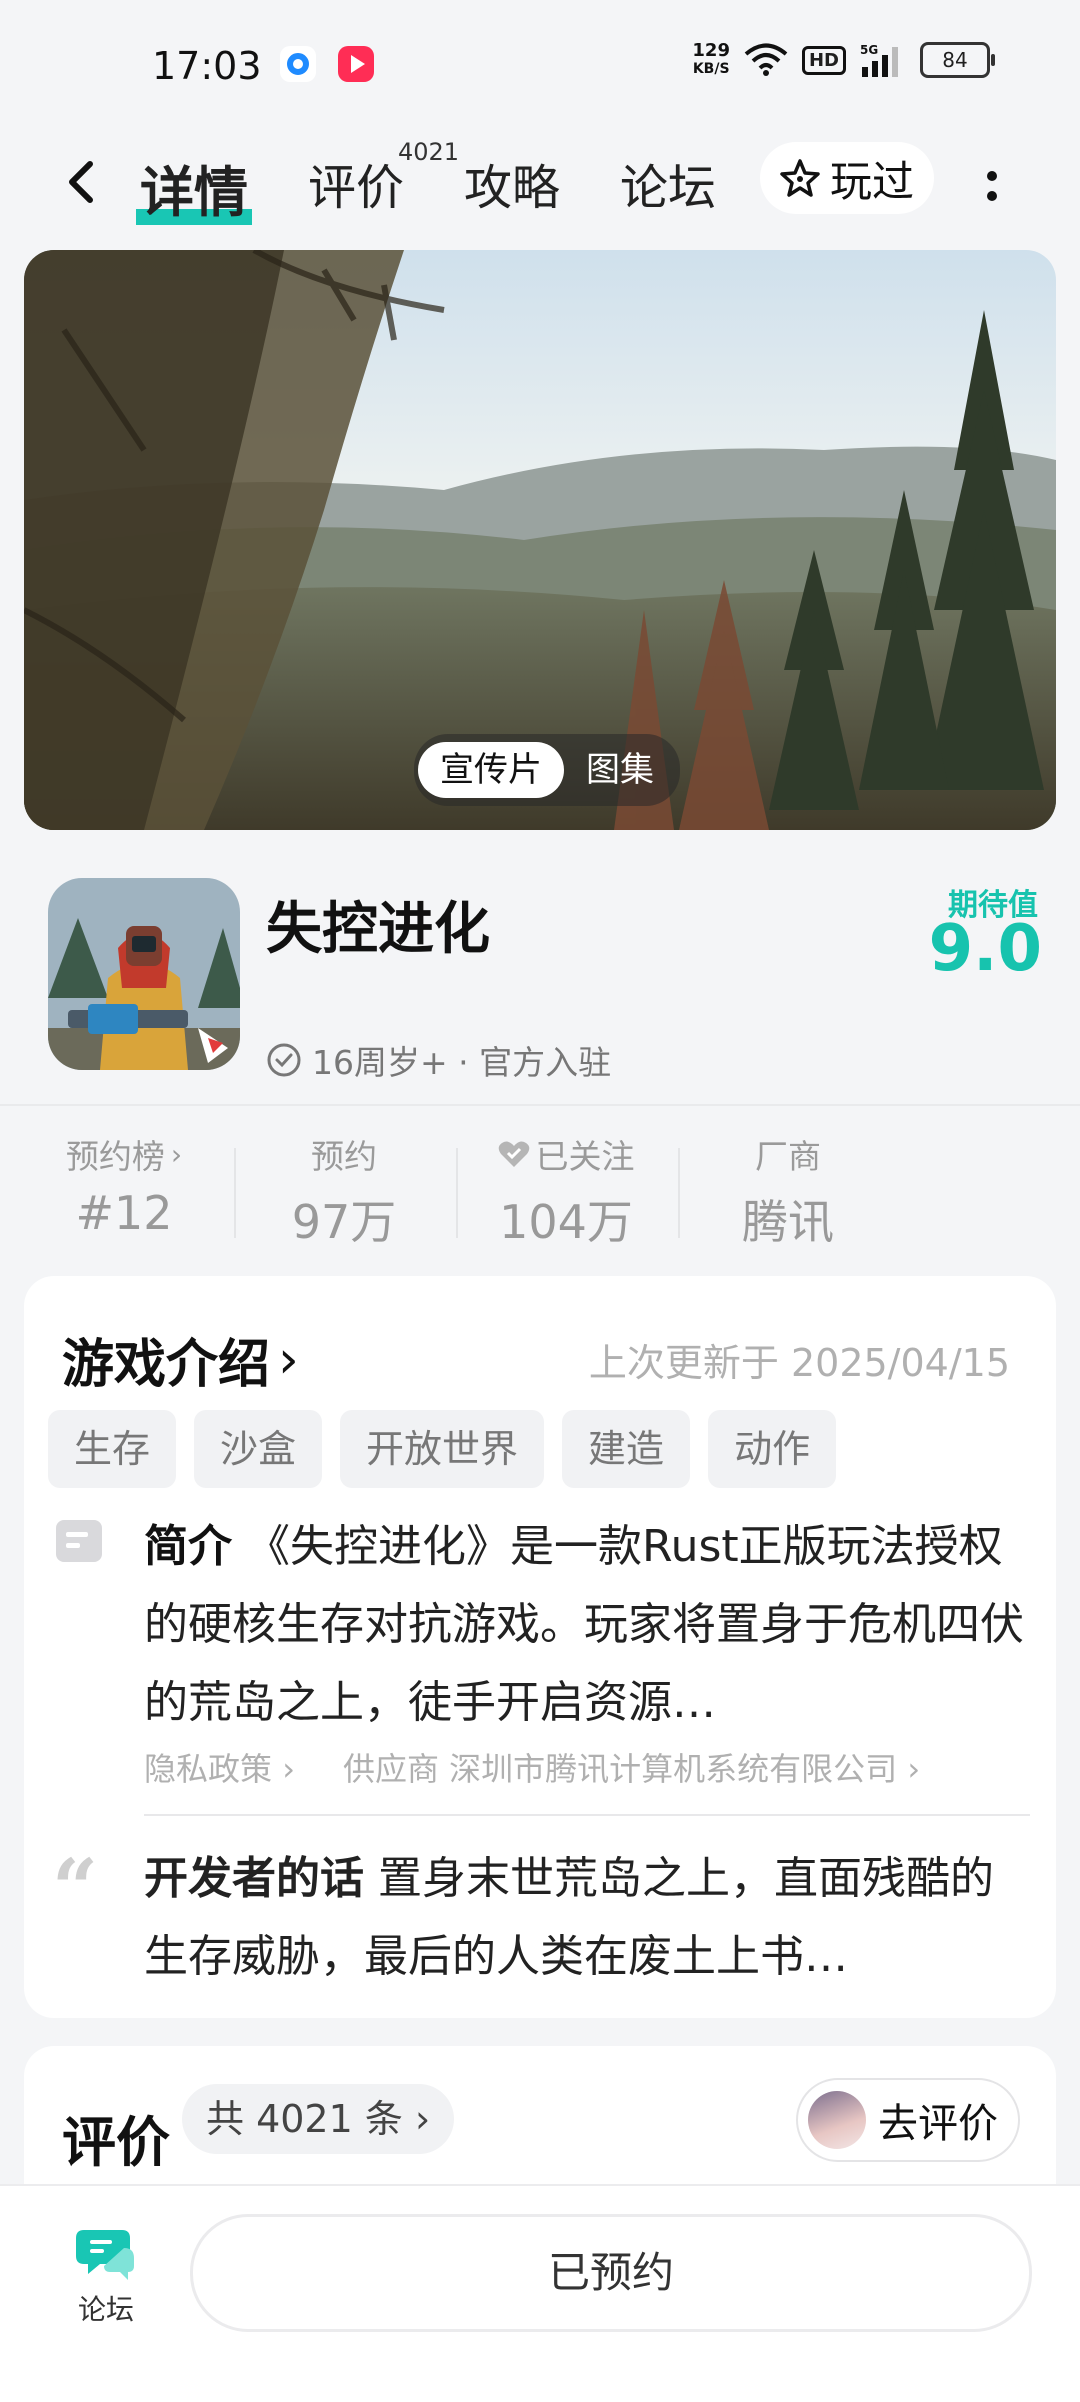  What do you see at coordinates (194, 192) in the screenshot?
I see `tab-details-label: 详情` at bounding box center [194, 192].